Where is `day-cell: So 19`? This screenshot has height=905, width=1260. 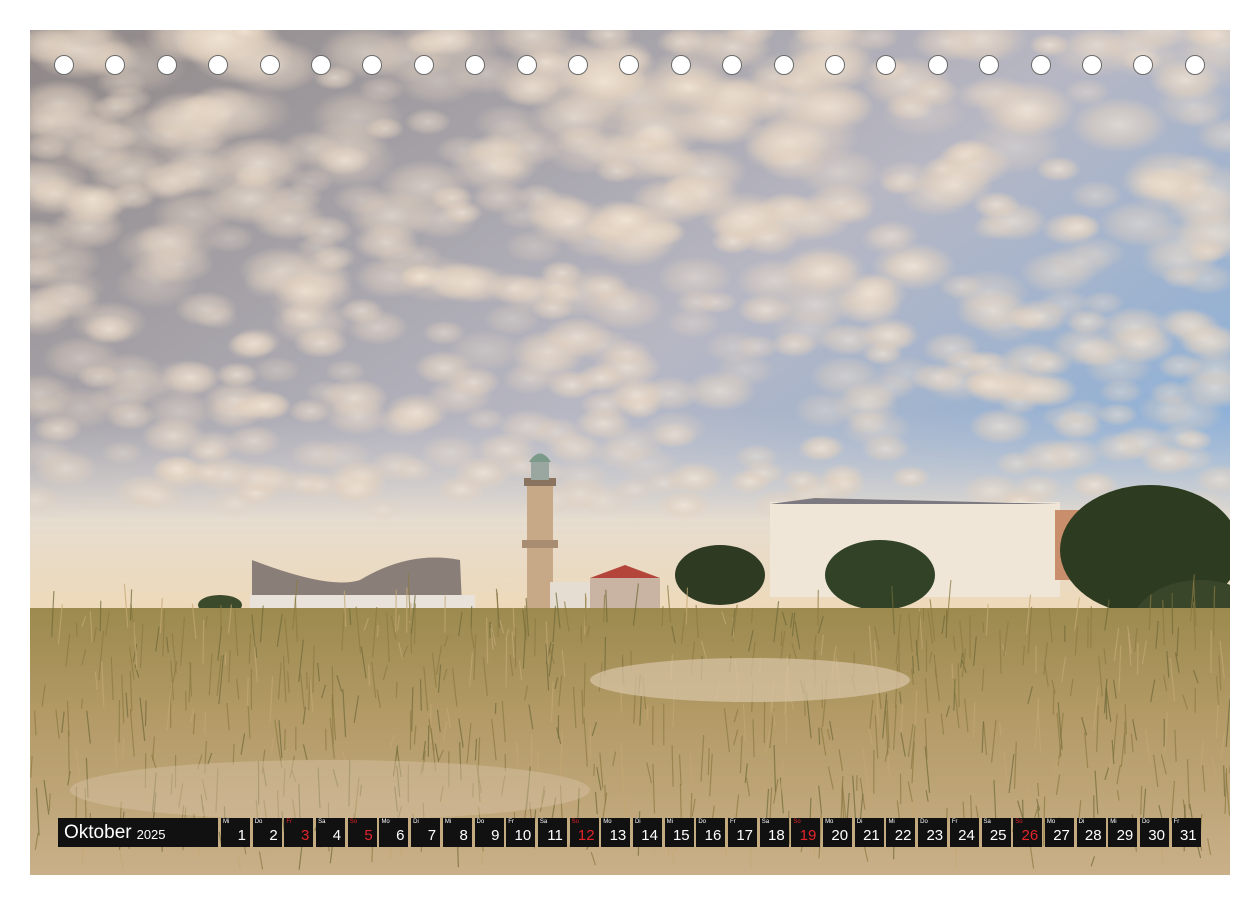 day-cell: So 19 is located at coordinates (806, 832).